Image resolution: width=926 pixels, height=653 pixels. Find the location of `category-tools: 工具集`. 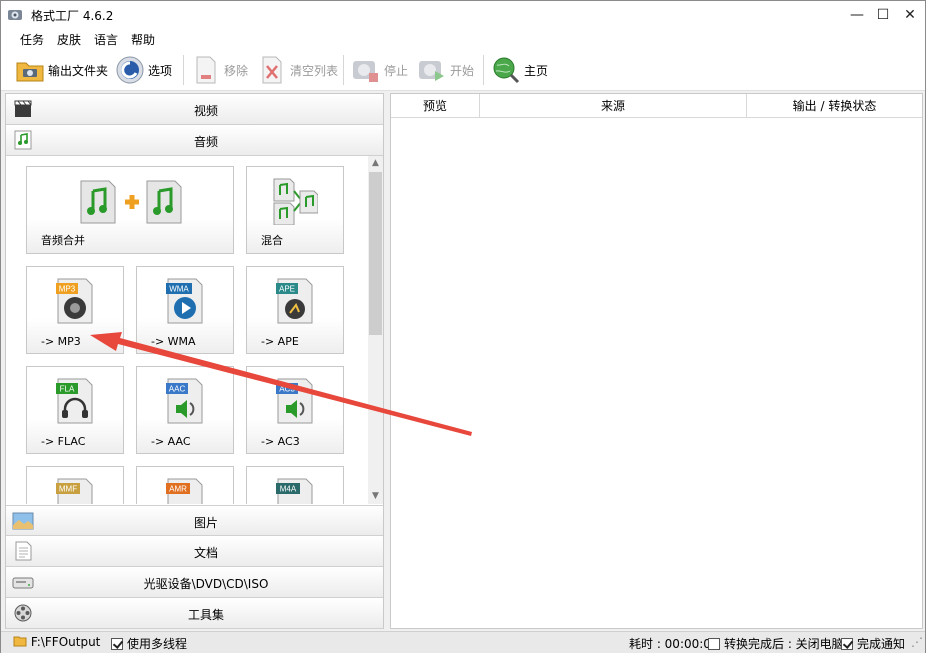

category-tools: 工具集 is located at coordinates (194, 613).